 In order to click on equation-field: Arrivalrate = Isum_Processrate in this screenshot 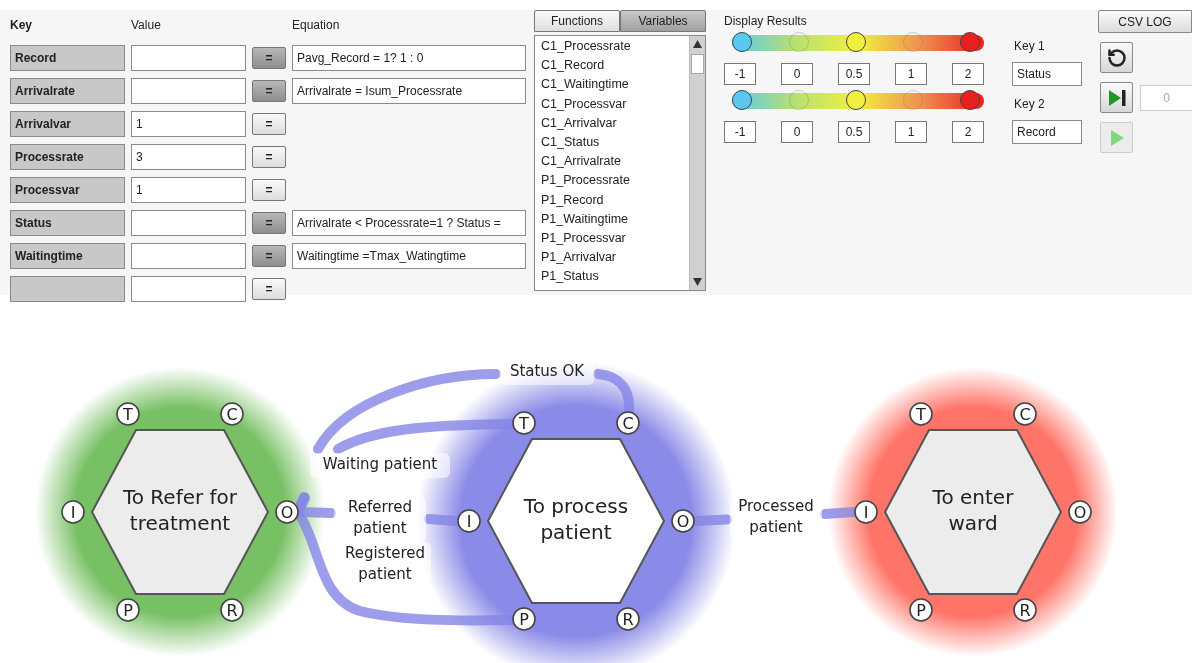, I will do `click(409, 91)`.